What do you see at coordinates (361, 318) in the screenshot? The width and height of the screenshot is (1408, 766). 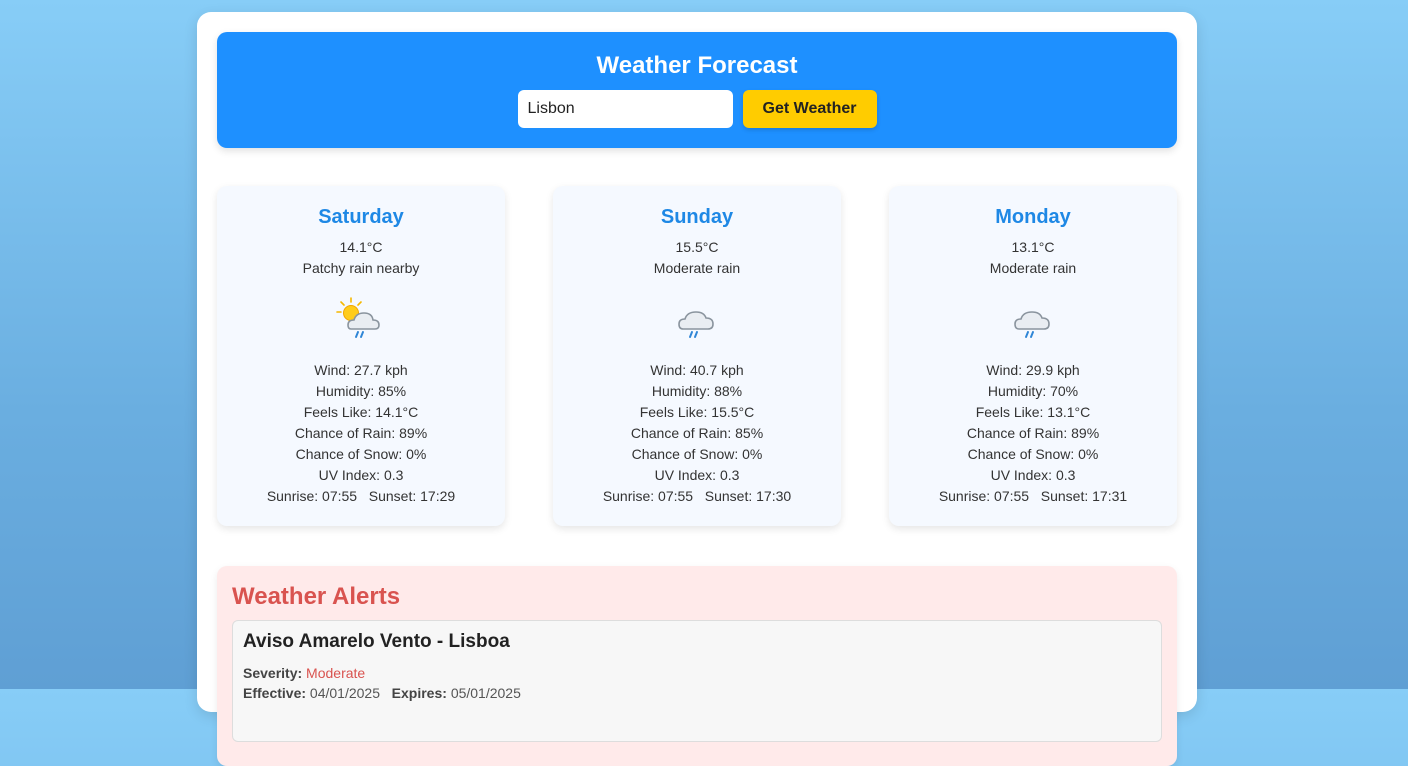 I see `sun-cloud-rain-icon` at bounding box center [361, 318].